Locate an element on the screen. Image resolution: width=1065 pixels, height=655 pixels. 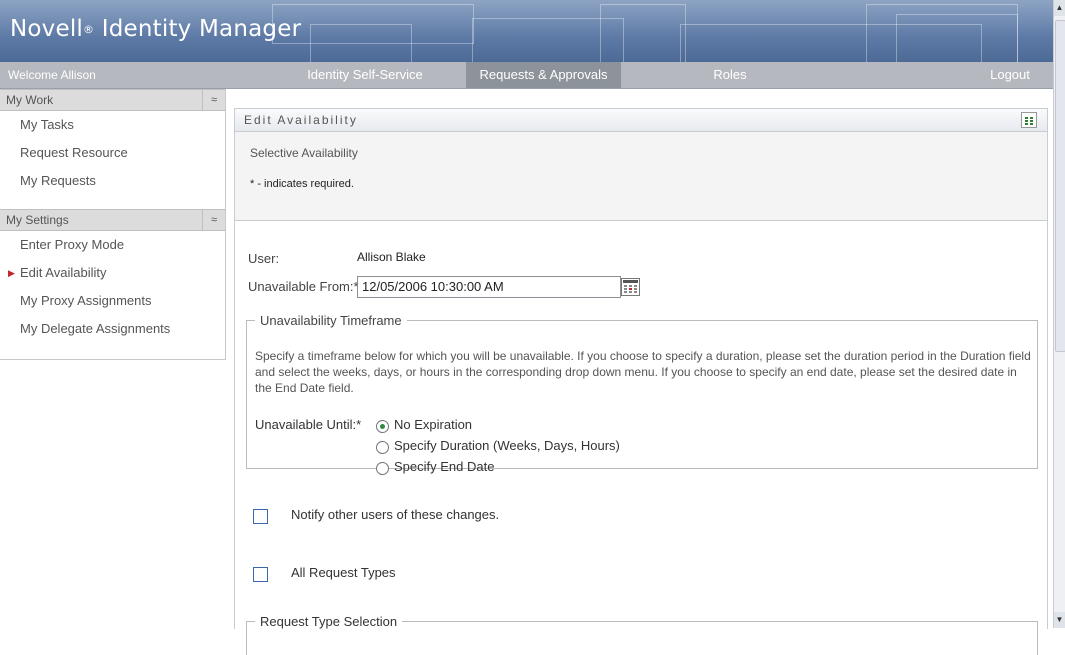
sidebar-item-my-delegate-assignments: My Delegate Assignments is located at coordinates (112, 329).